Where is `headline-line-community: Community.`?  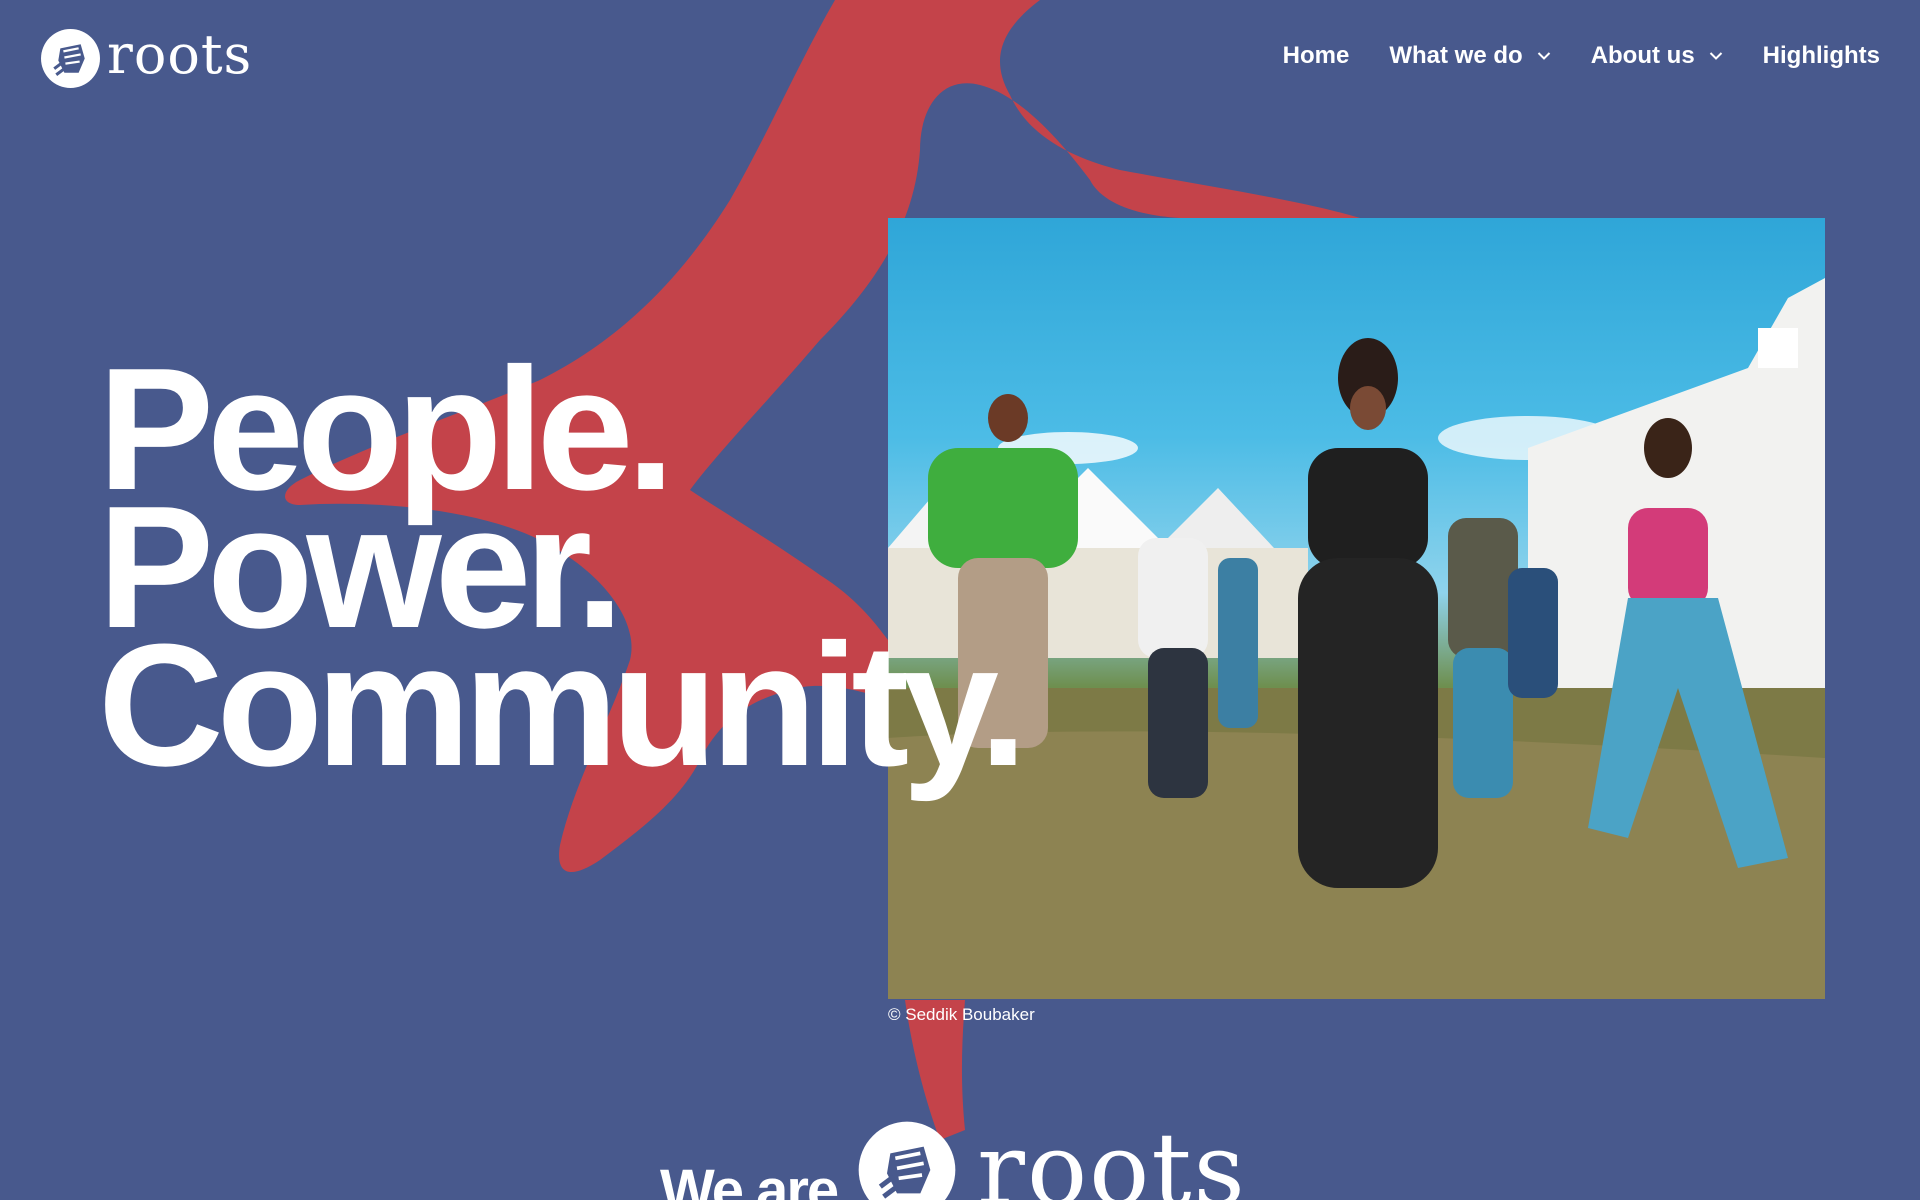
headline-line-community: Community. is located at coordinates (562, 704).